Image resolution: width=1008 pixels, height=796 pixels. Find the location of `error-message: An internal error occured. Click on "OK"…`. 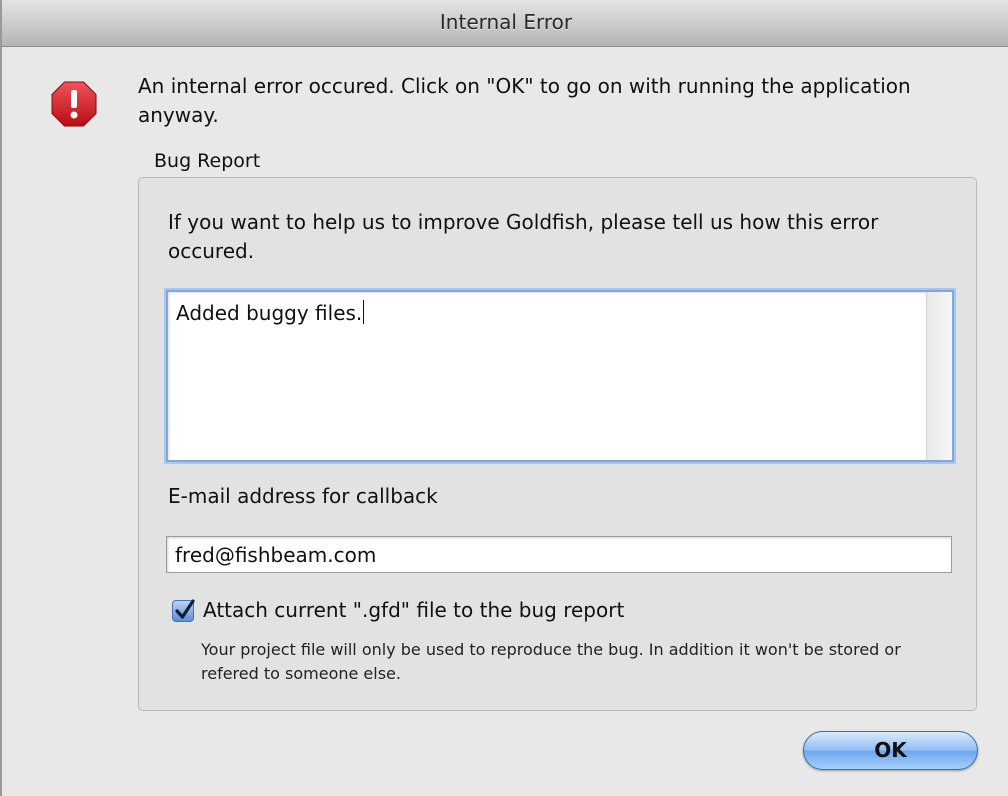

error-message: An internal error occured. Click on "OK"… is located at coordinates (524, 100).